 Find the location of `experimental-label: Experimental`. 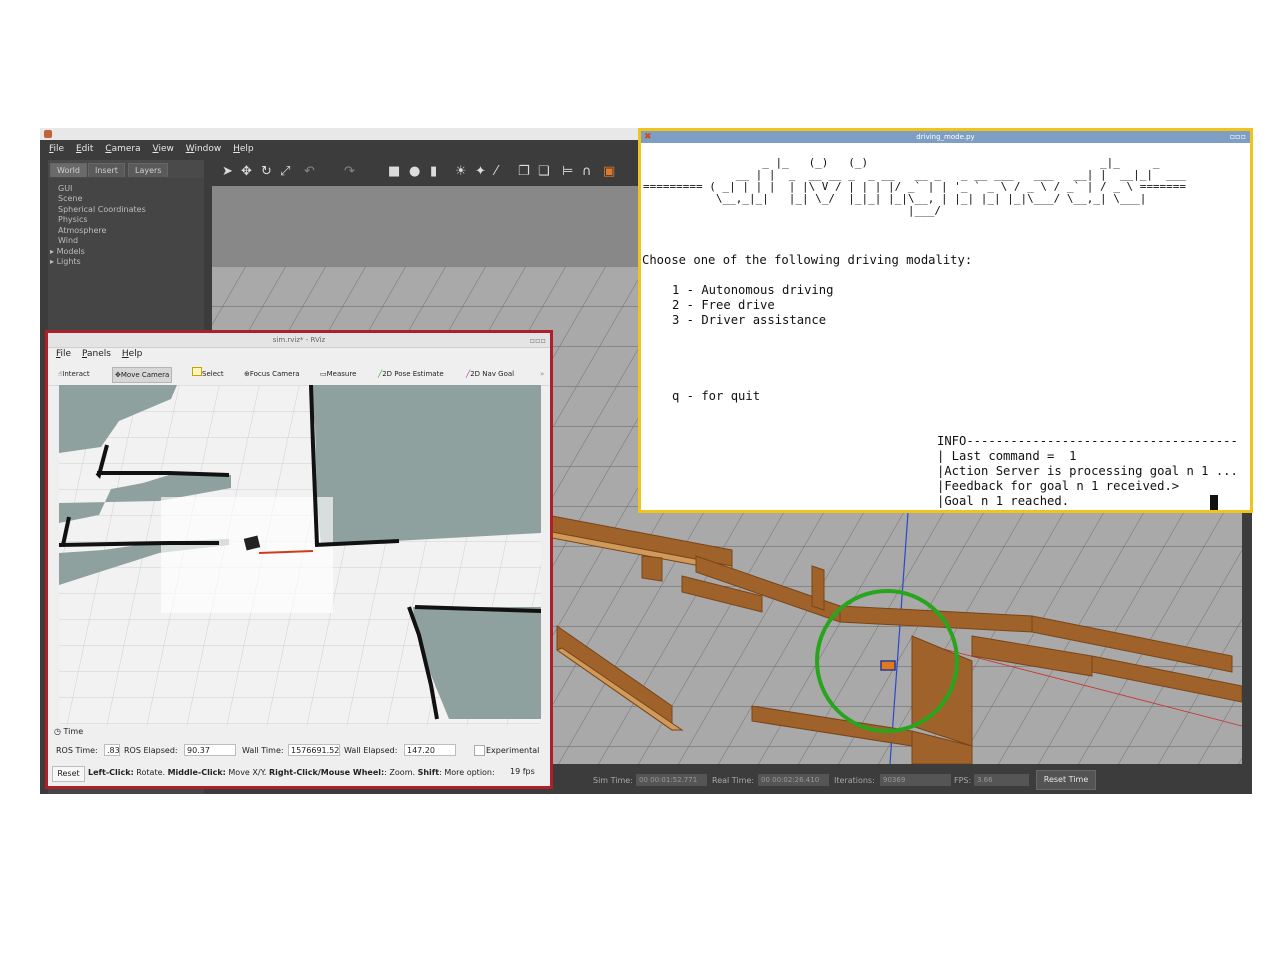

experimental-label: Experimental is located at coordinates (513, 750).